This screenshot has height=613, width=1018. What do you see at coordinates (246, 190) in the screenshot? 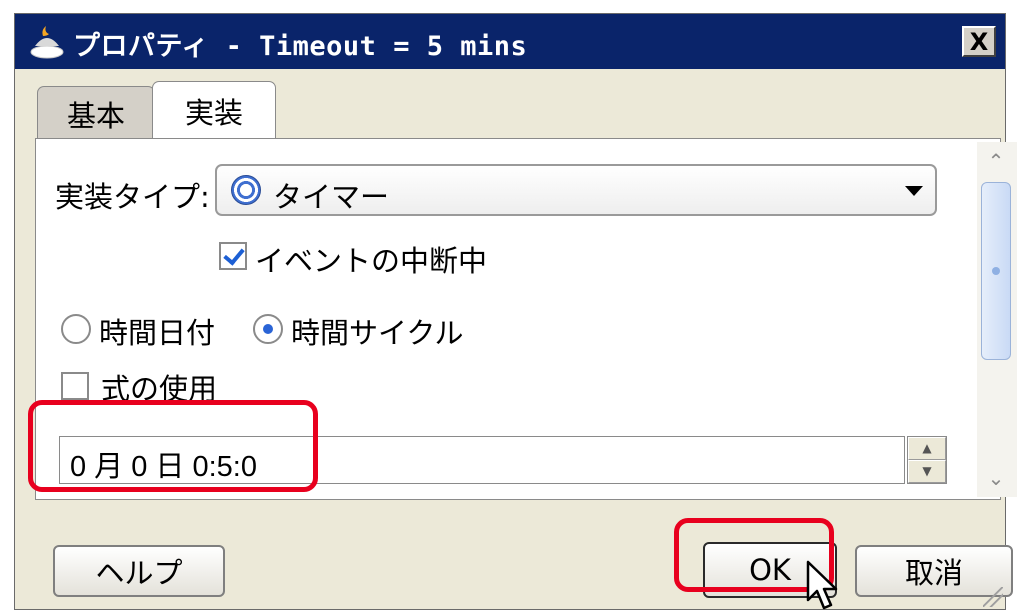
I see `clock-icon` at bounding box center [246, 190].